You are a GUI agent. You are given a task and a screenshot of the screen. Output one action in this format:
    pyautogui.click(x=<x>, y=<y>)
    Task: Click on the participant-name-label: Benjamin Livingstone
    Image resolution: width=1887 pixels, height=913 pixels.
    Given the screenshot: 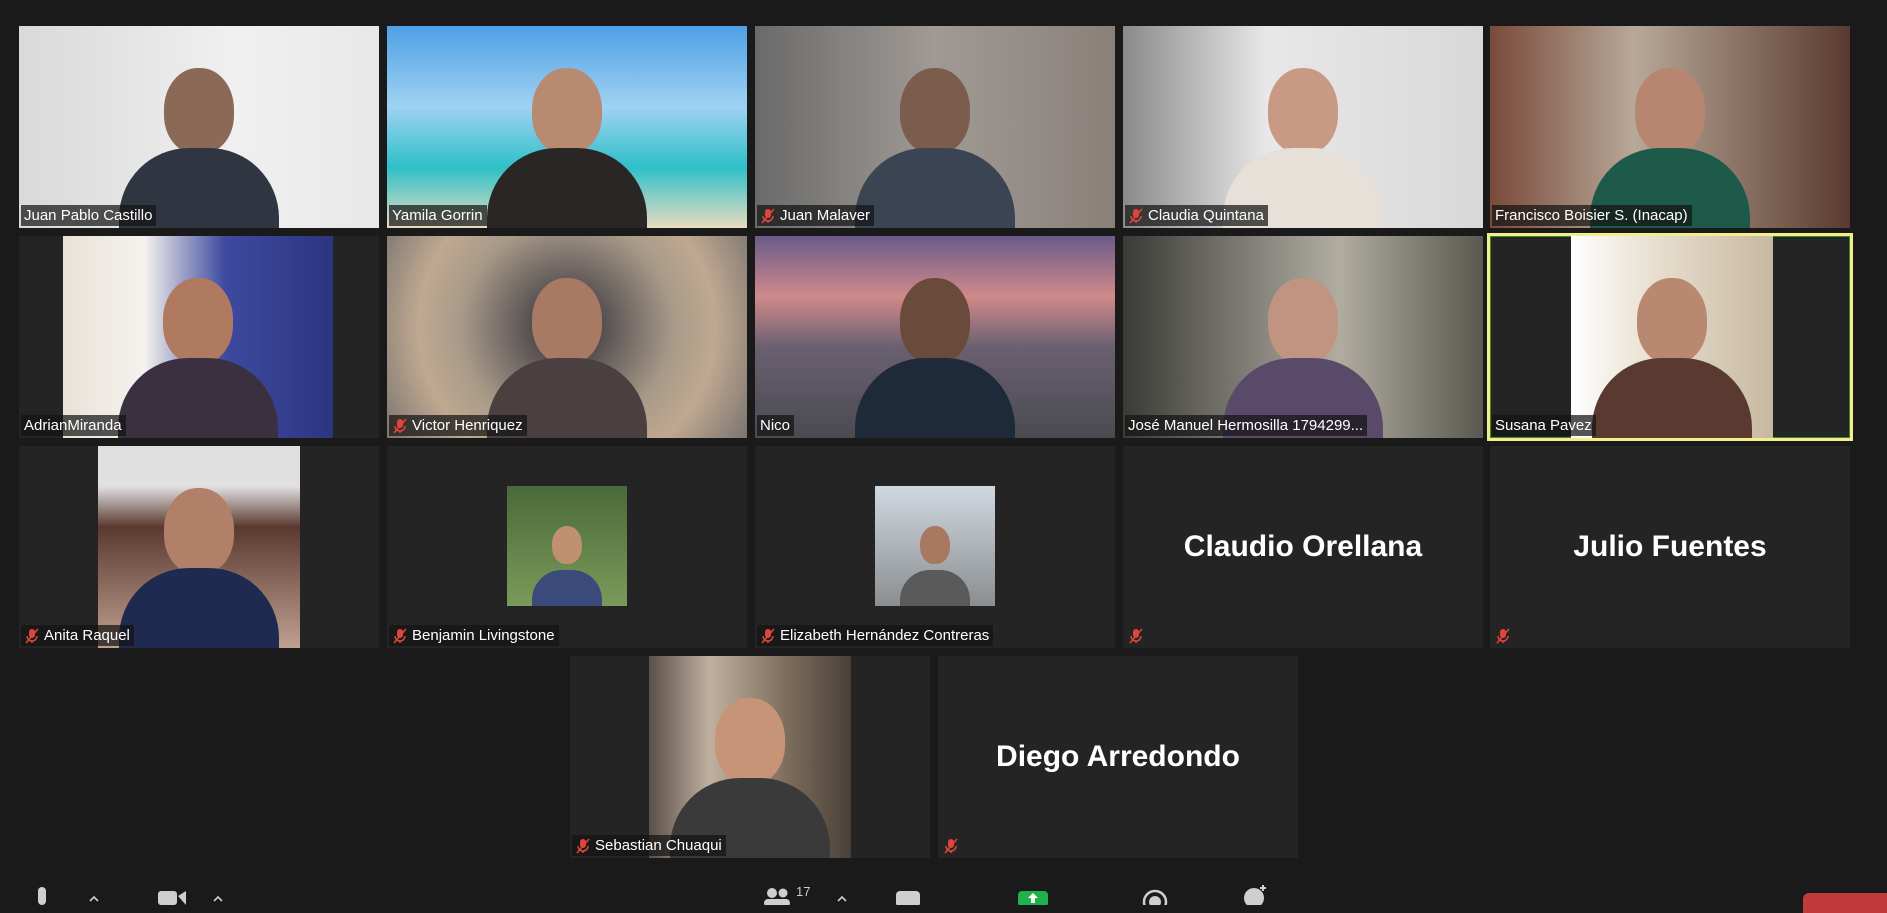 What is the action you would take?
    pyautogui.click(x=474, y=635)
    